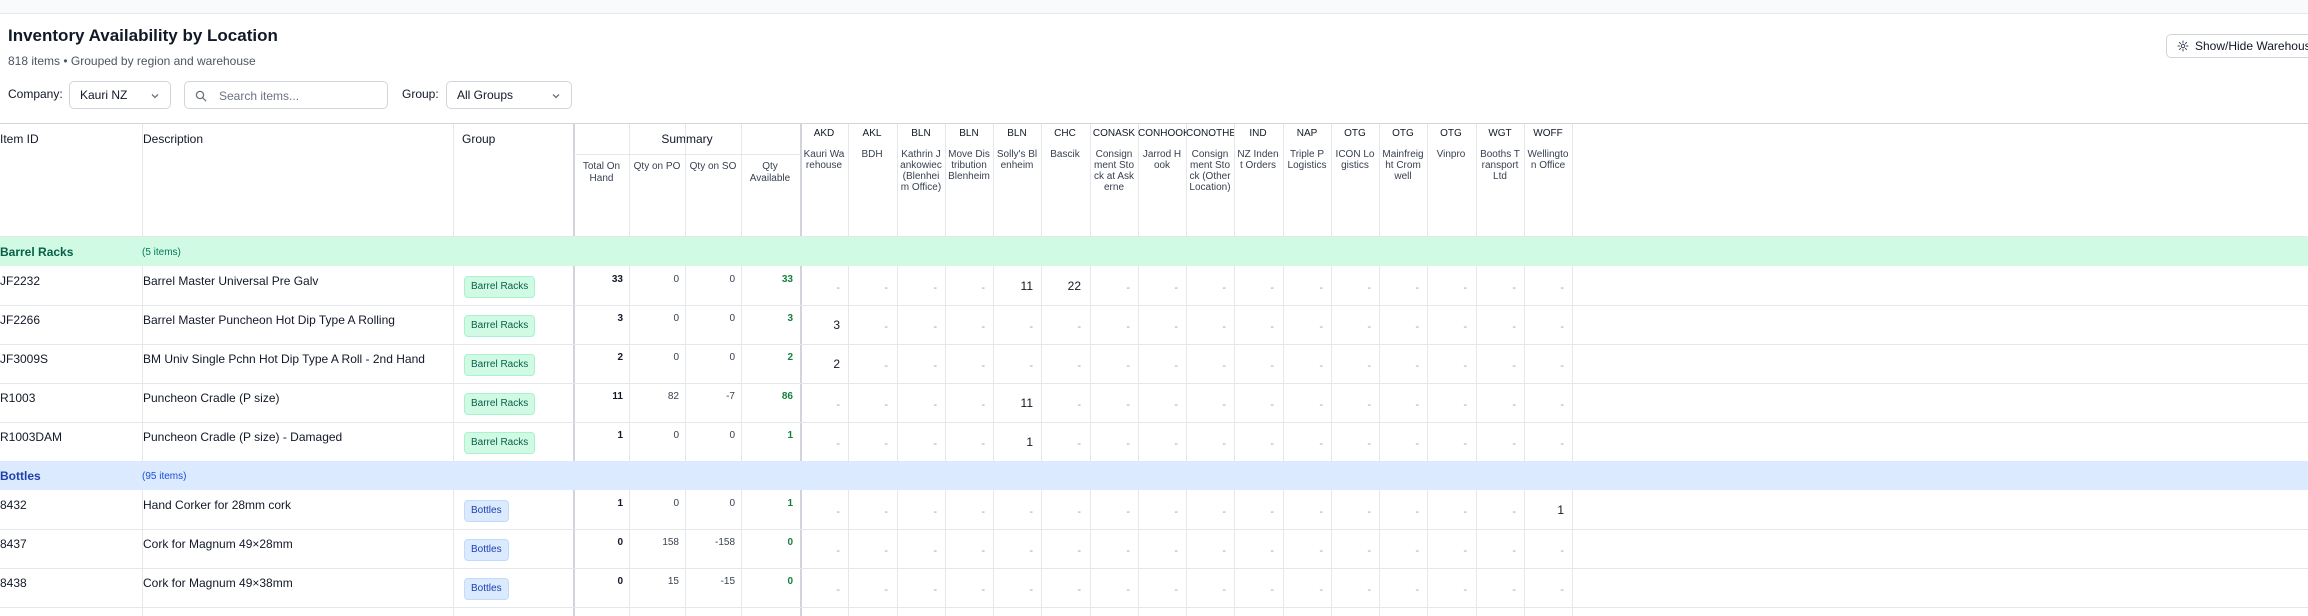  Describe the element at coordinates (1307, 160) in the screenshot. I see `warehouse-name: Triple P Logistics` at that location.